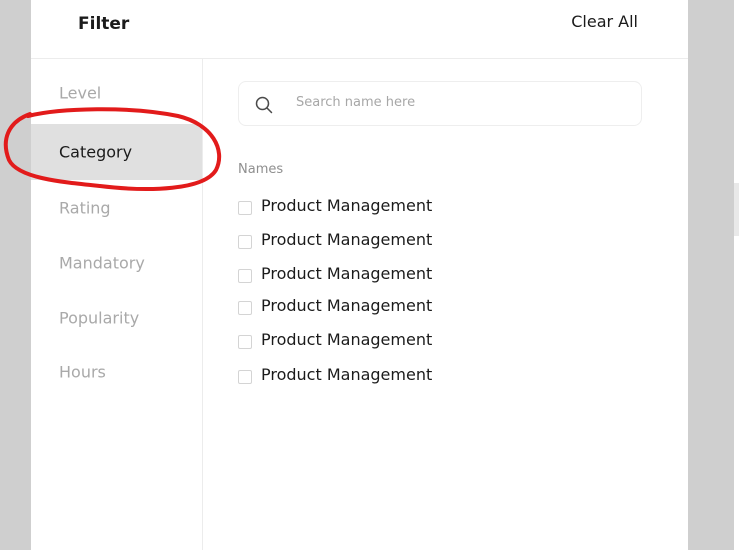  I want to click on sidebar-item-label: Category, so click(96, 152).